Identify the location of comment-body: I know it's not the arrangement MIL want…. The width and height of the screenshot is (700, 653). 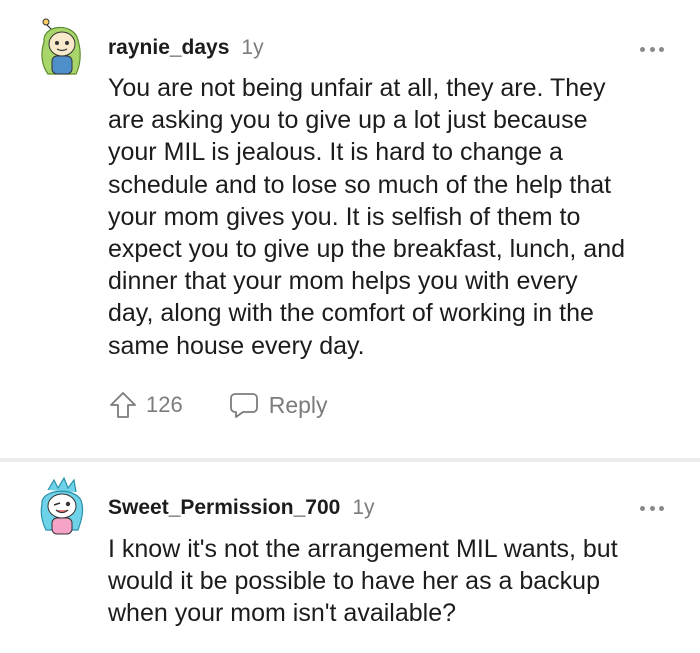
(363, 581).